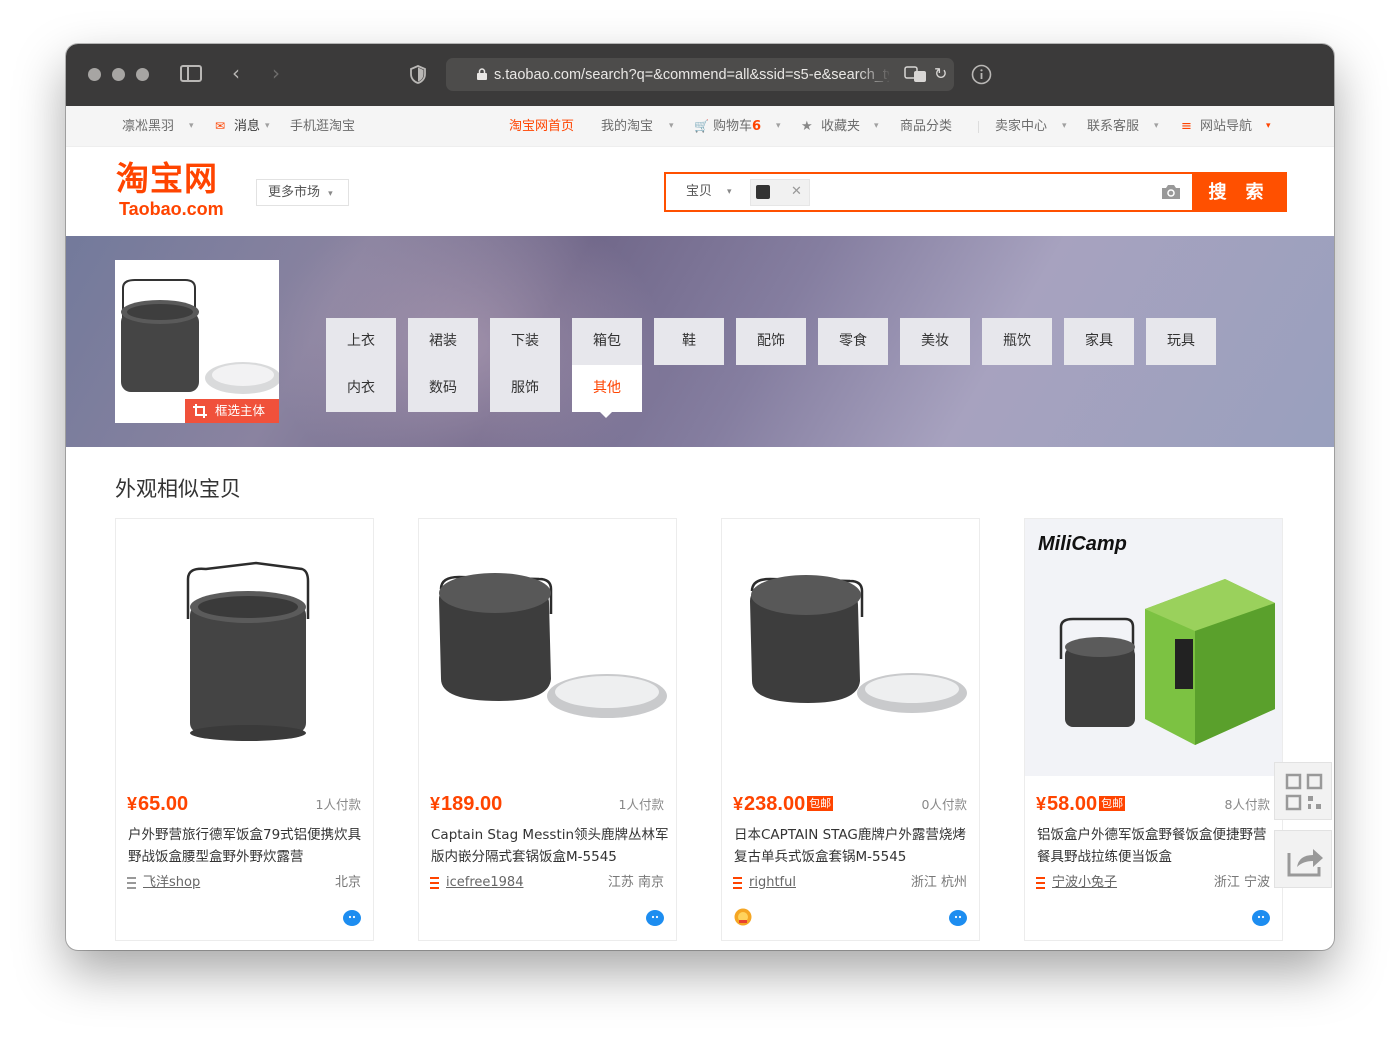  I want to click on category-bags: 箱包, so click(607, 341).